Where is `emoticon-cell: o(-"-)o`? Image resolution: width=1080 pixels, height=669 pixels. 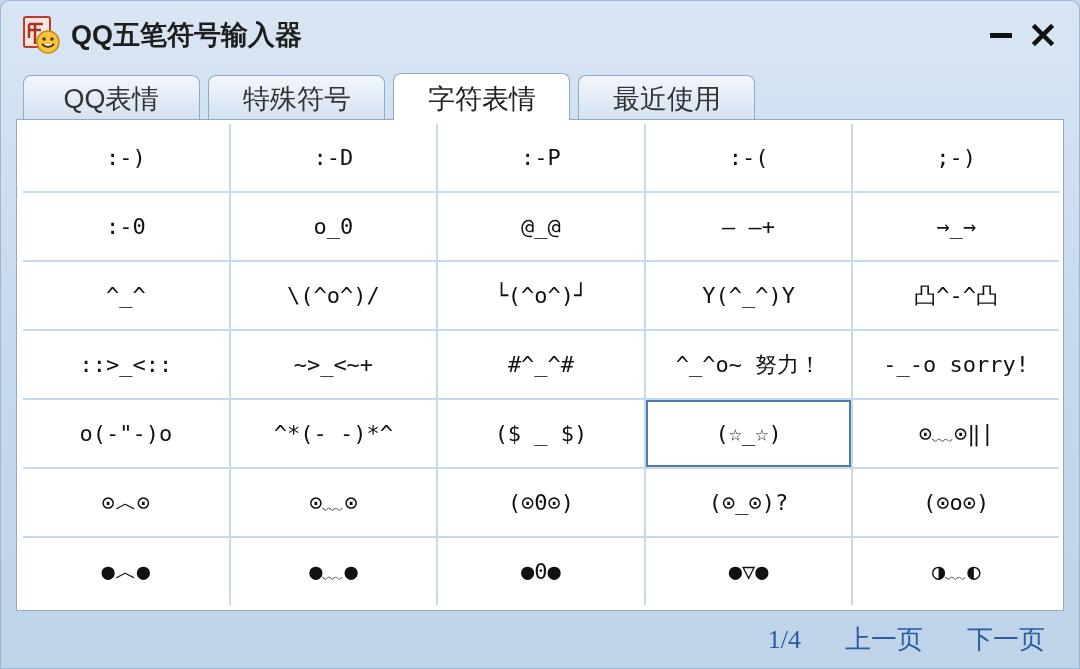
emoticon-cell: o(-"-)o is located at coordinates (126, 433).